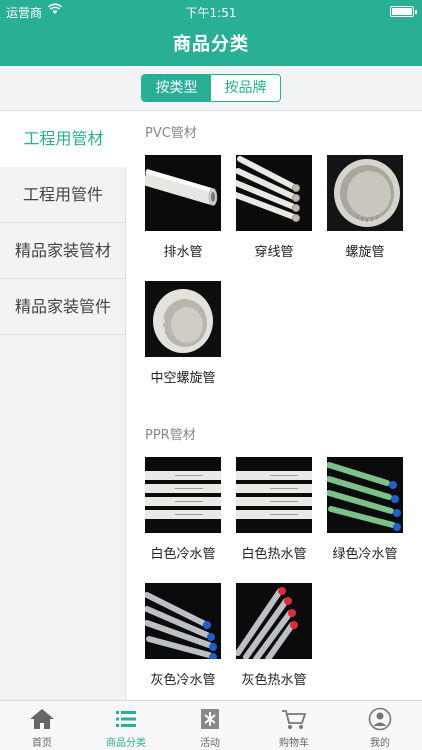 The width and height of the screenshot is (422, 750). Describe the element at coordinates (294, 743) in the screenshot. I see `tab-label: 购物车` at that location.